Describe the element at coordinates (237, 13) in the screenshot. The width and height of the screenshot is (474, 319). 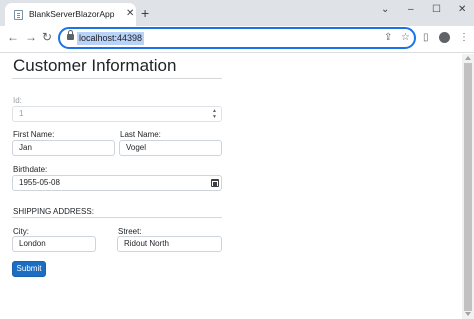
I see `tab-strip: BlankServerBlazorApp ✕ + ⌄ – ☐ ✕` at that location.